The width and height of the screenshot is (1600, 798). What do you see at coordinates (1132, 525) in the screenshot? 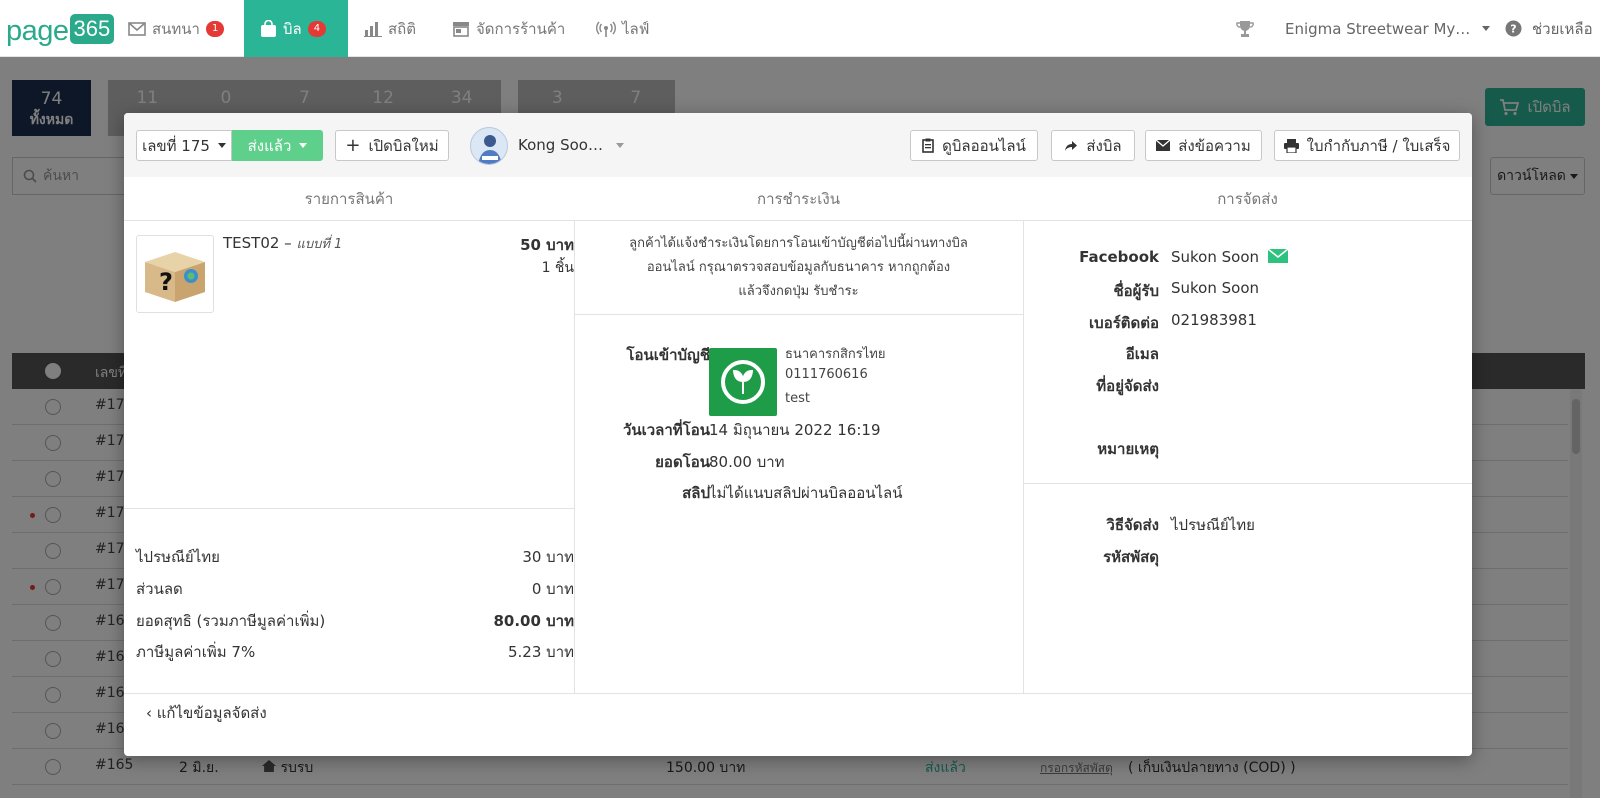
I see `shipping-method-label: วิธีจัดส่ง` at bounding box center [1132, 525].